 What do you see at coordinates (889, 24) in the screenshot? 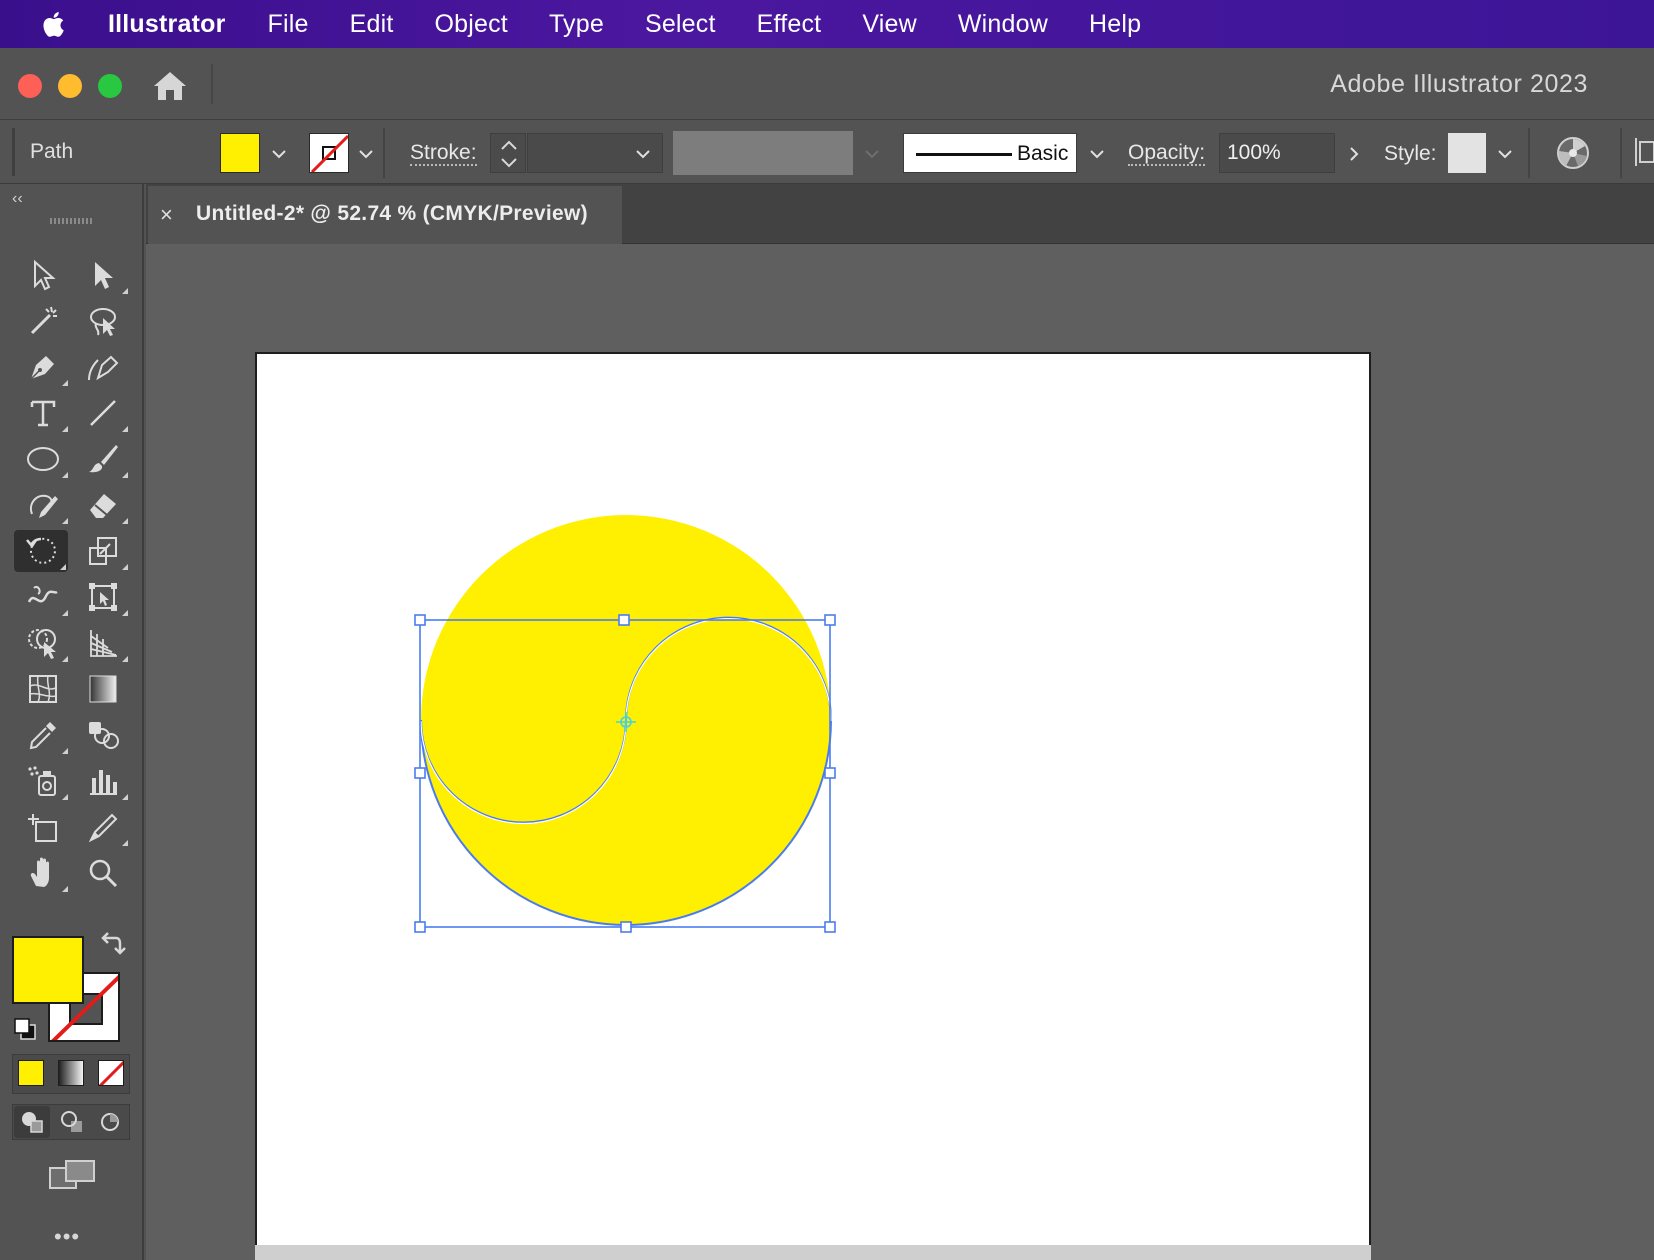
I see `menu-view: View` at bounding box center [889, 24].